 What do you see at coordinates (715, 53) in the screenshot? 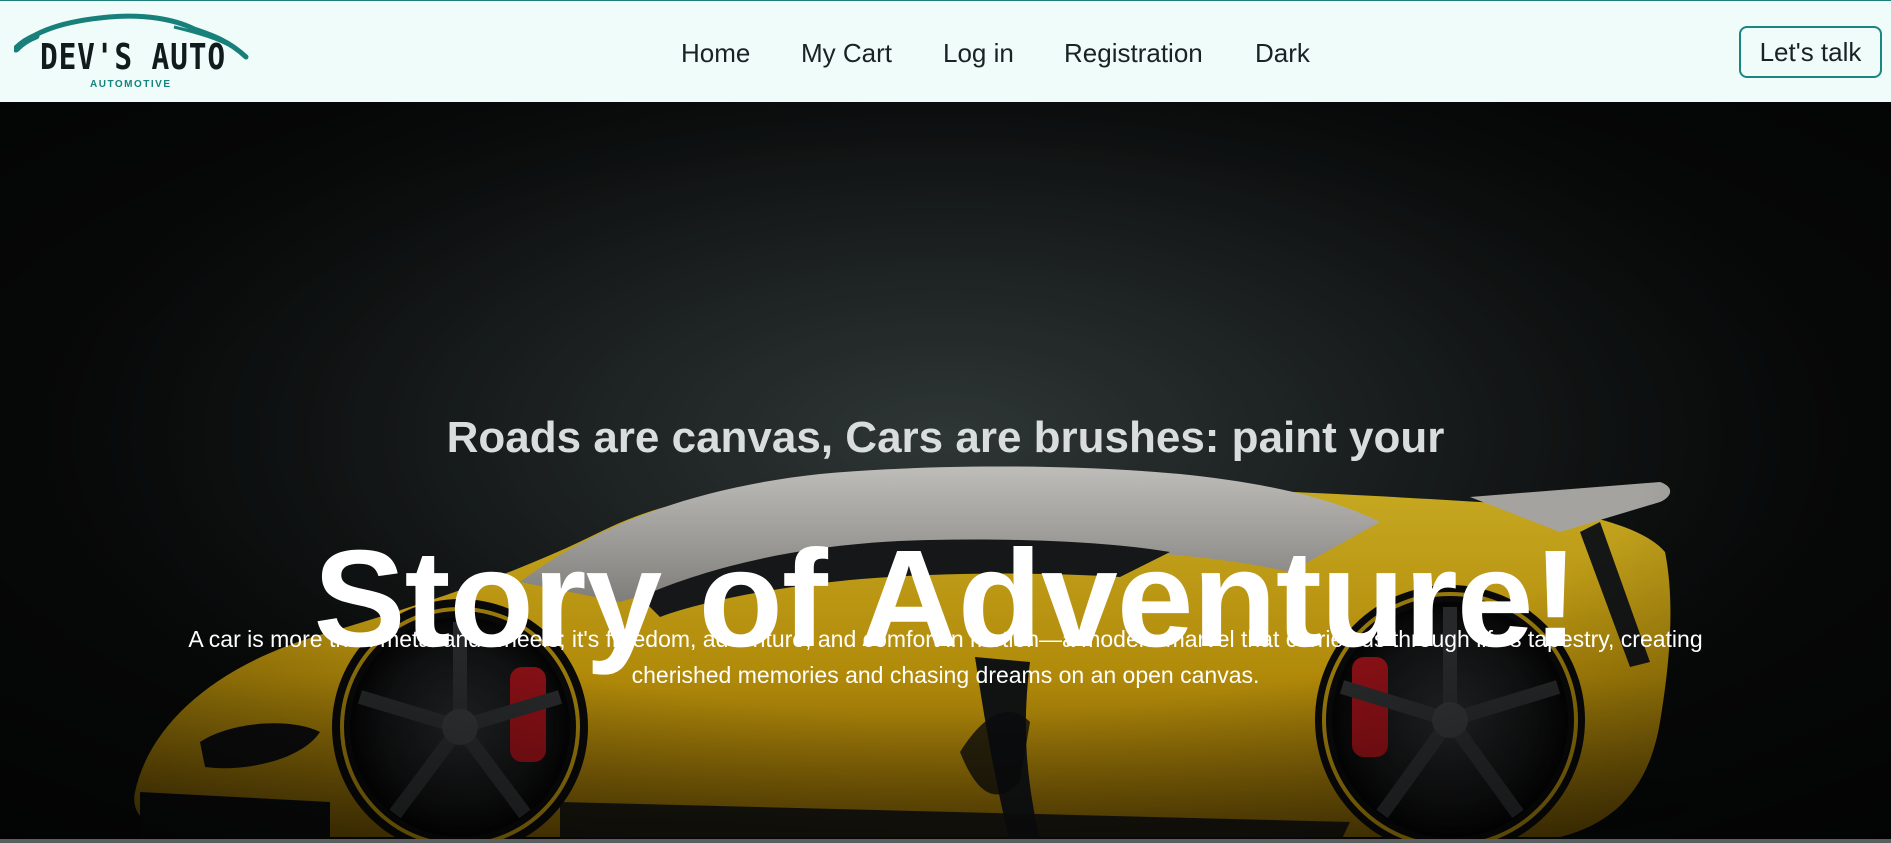
I see `nav-home-link: Home` at bounding box center [715, 53].